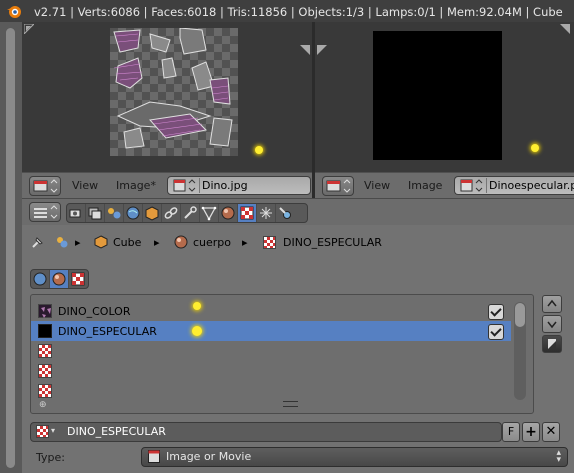 The height and width of the screenshot is (473, 574). I want to click on move-slot-down-button, so click(552, 324).